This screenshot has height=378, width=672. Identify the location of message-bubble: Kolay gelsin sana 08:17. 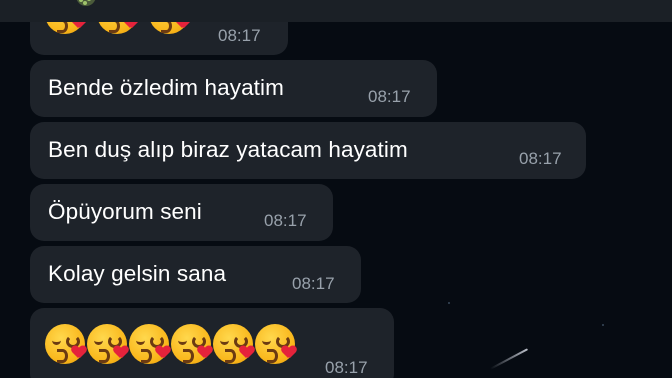
(195, 274).